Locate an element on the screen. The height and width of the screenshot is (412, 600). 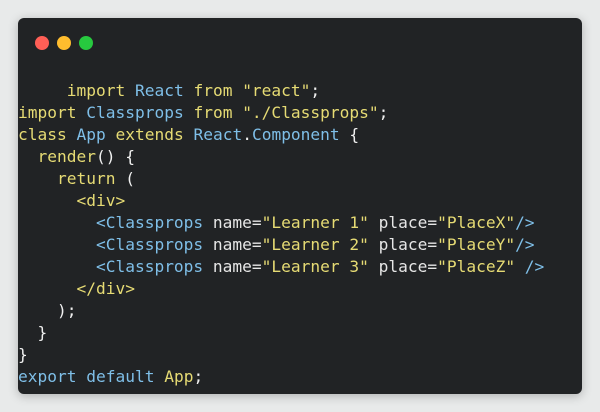
close-dot-icon is located at coordinates (42, 43).